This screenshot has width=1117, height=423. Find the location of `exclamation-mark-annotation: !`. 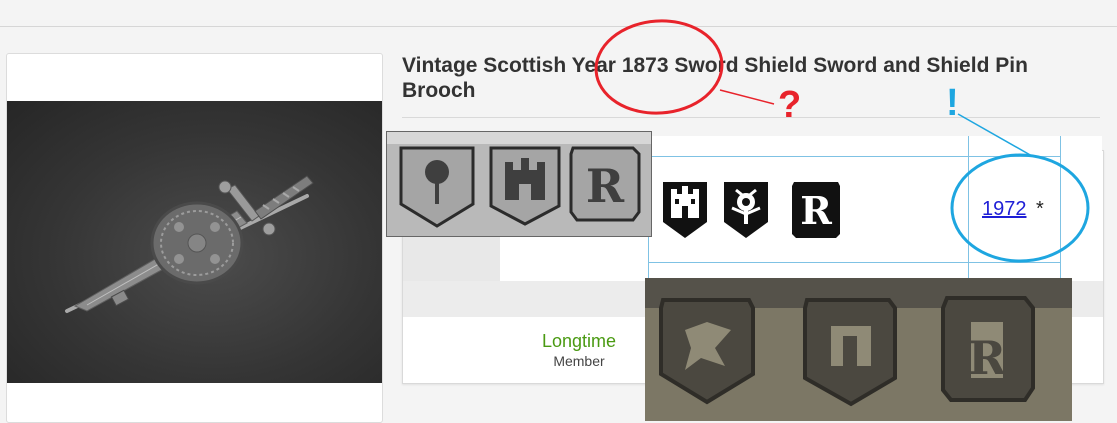

exclamation-mark-annotation: ! is located at coordinates (952, 103).